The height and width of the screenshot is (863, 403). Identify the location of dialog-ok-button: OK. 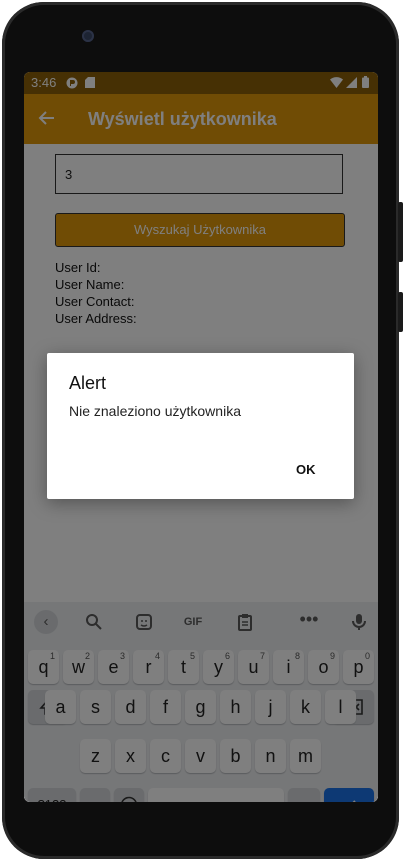
(306, 469).